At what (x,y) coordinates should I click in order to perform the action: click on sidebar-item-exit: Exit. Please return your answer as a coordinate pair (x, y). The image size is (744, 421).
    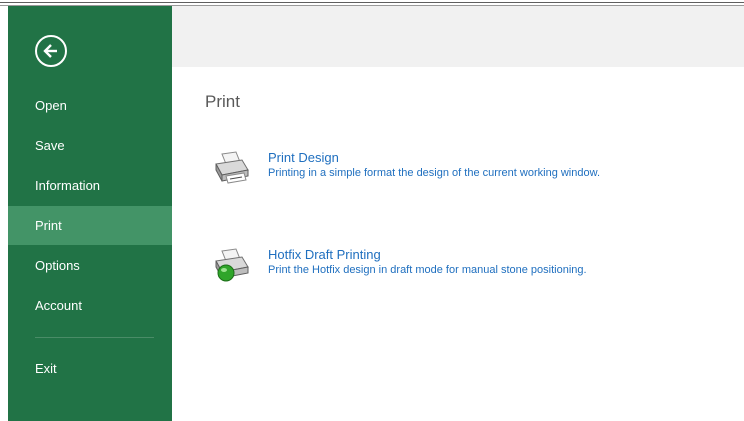
    Looking at the image, I should click on (90, 368).